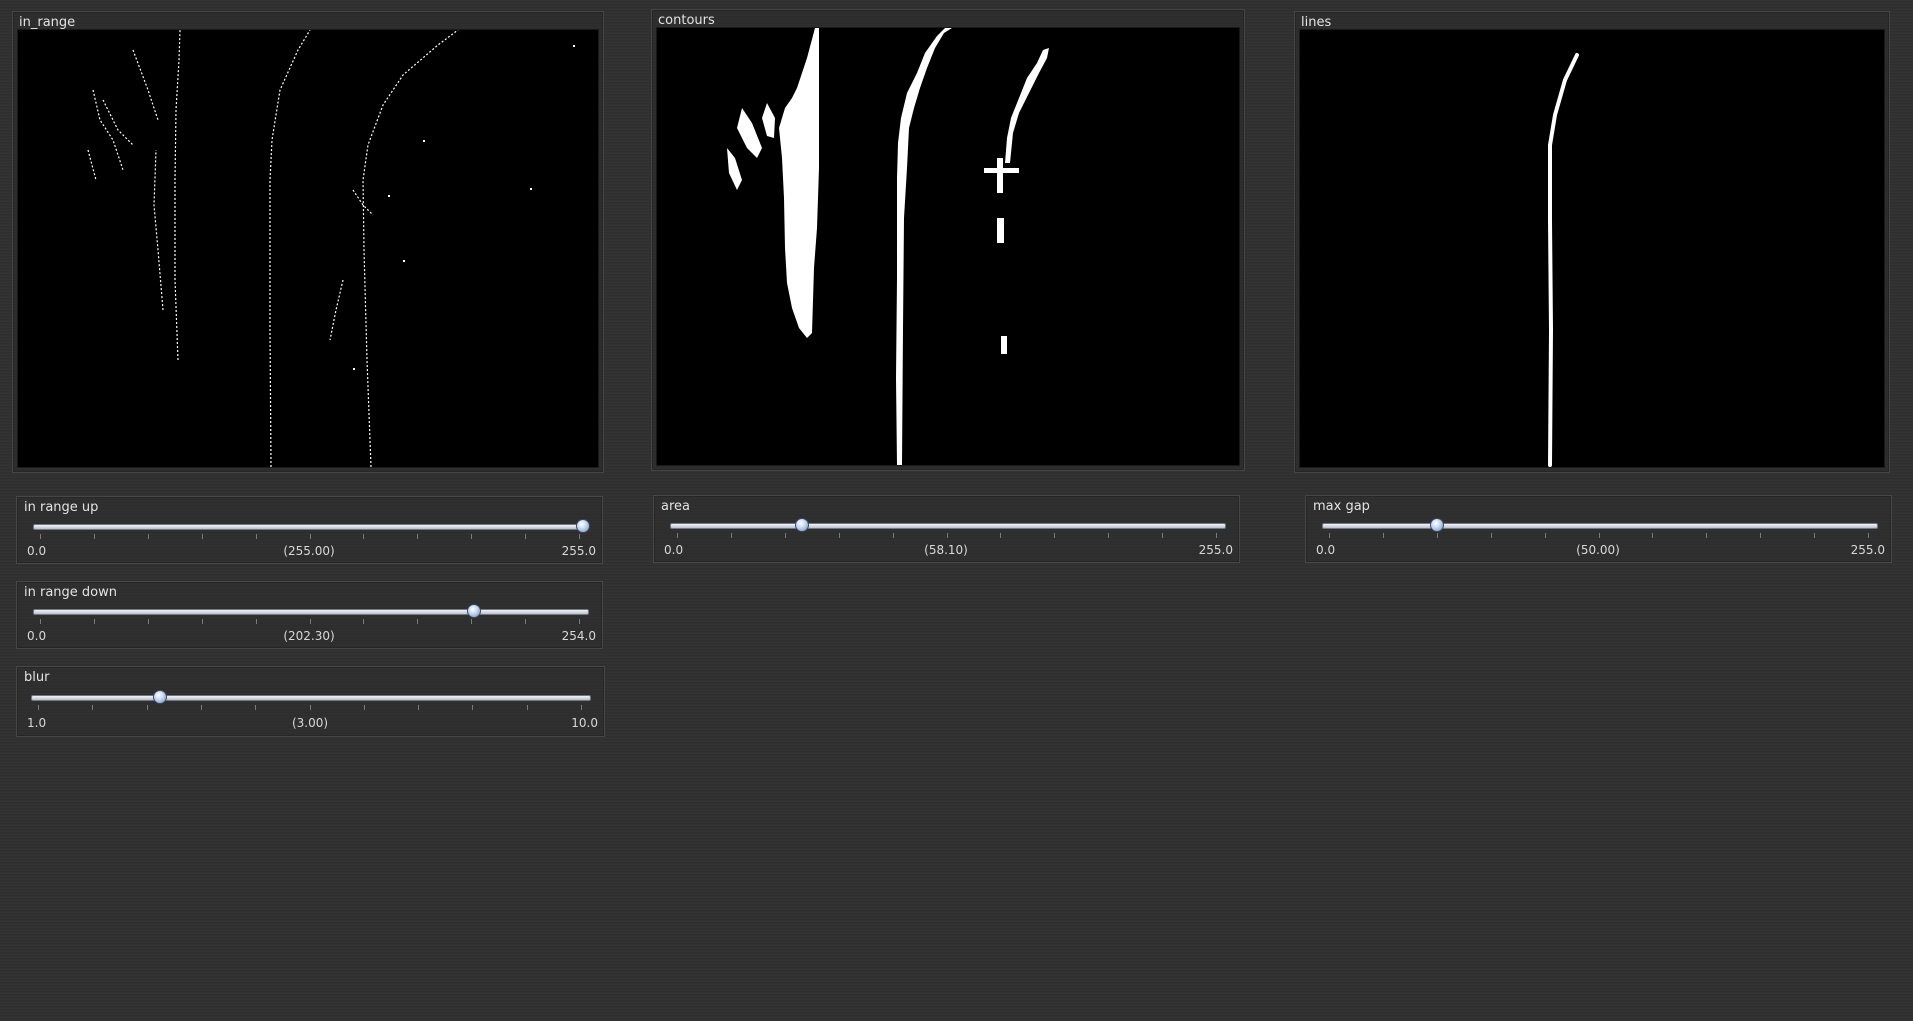 The image size is (1913, 1021). What do you see at coordinates (61, 507) in the screenshot?
I see `in-range-up-label: in range up` at bounding box center [61, 507].